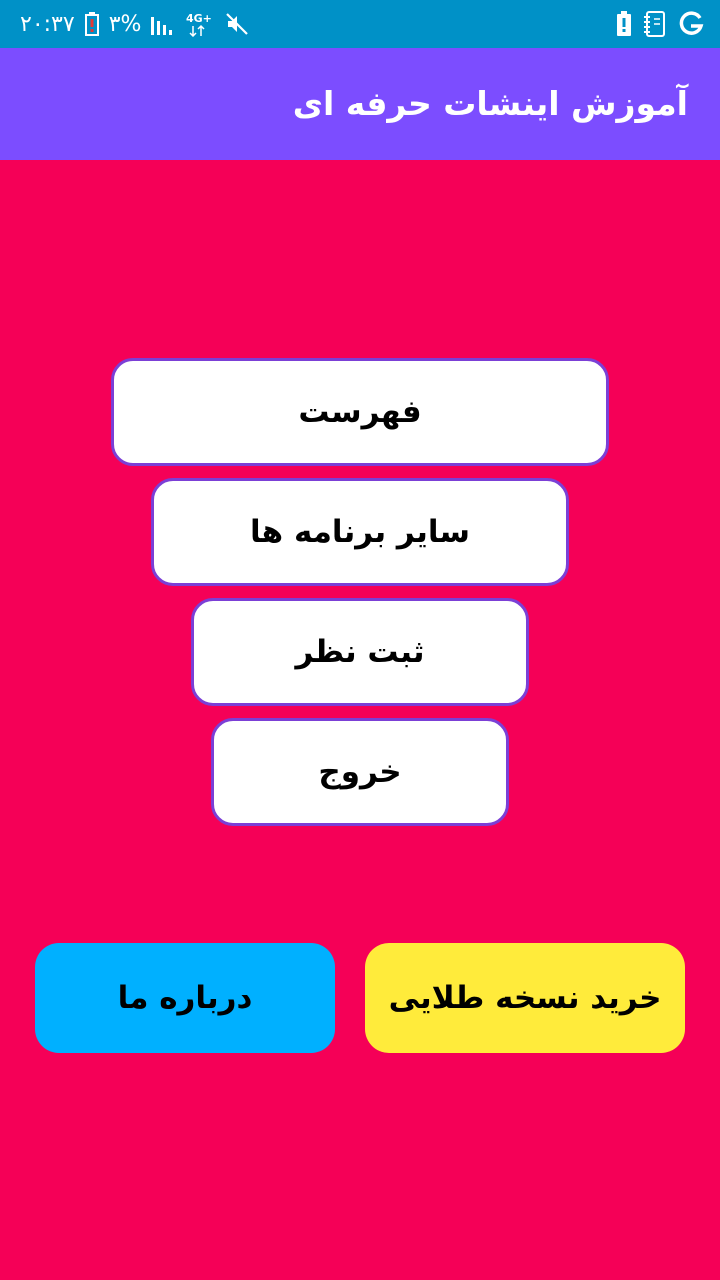  I want to click on google-icon, so click(691, 24).